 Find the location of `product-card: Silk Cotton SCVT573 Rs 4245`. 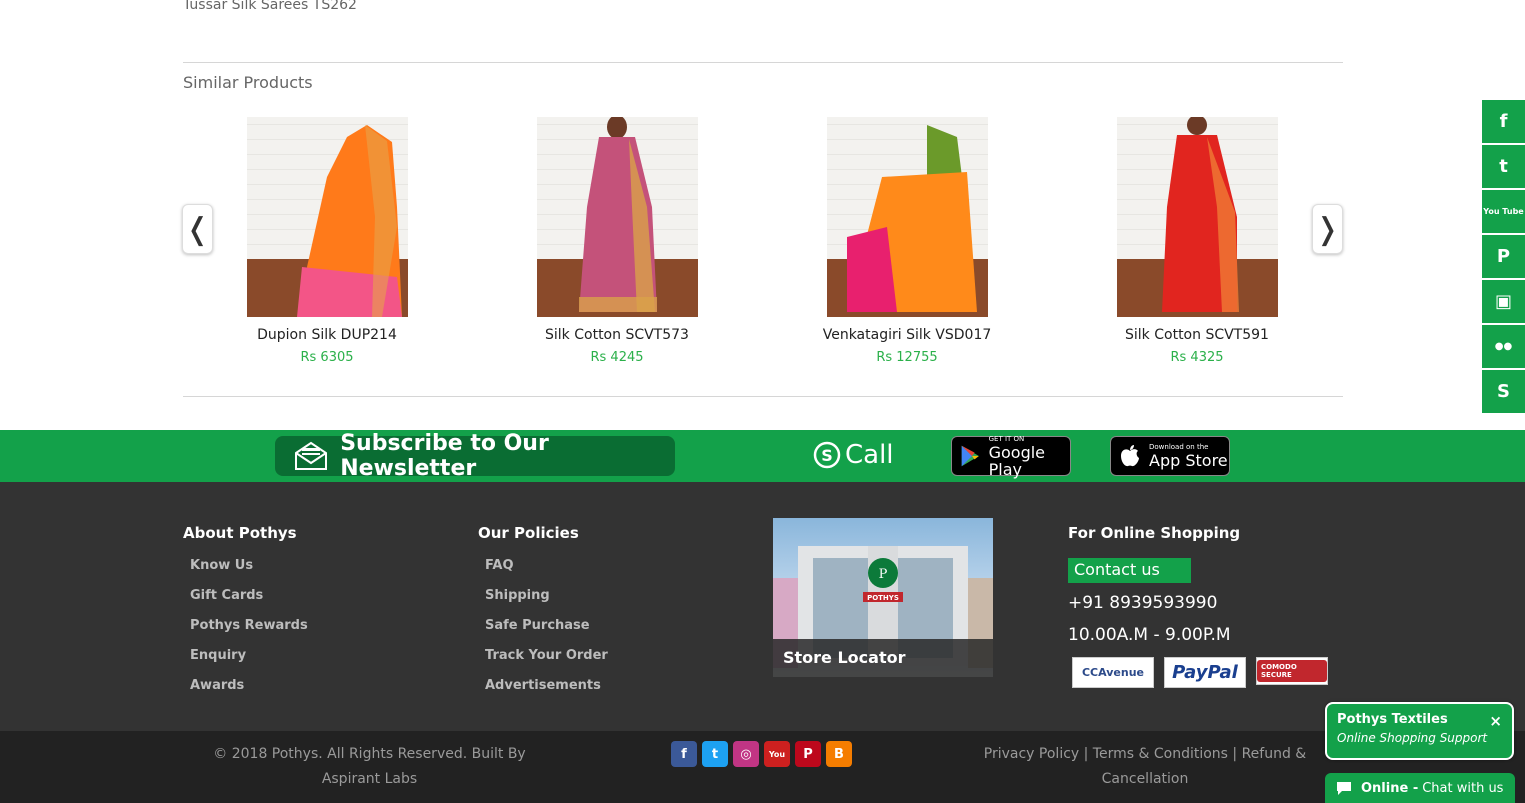

product-card: Silk Cotton SCVT573 Rs 4245 is located at coordinates (617, 241).